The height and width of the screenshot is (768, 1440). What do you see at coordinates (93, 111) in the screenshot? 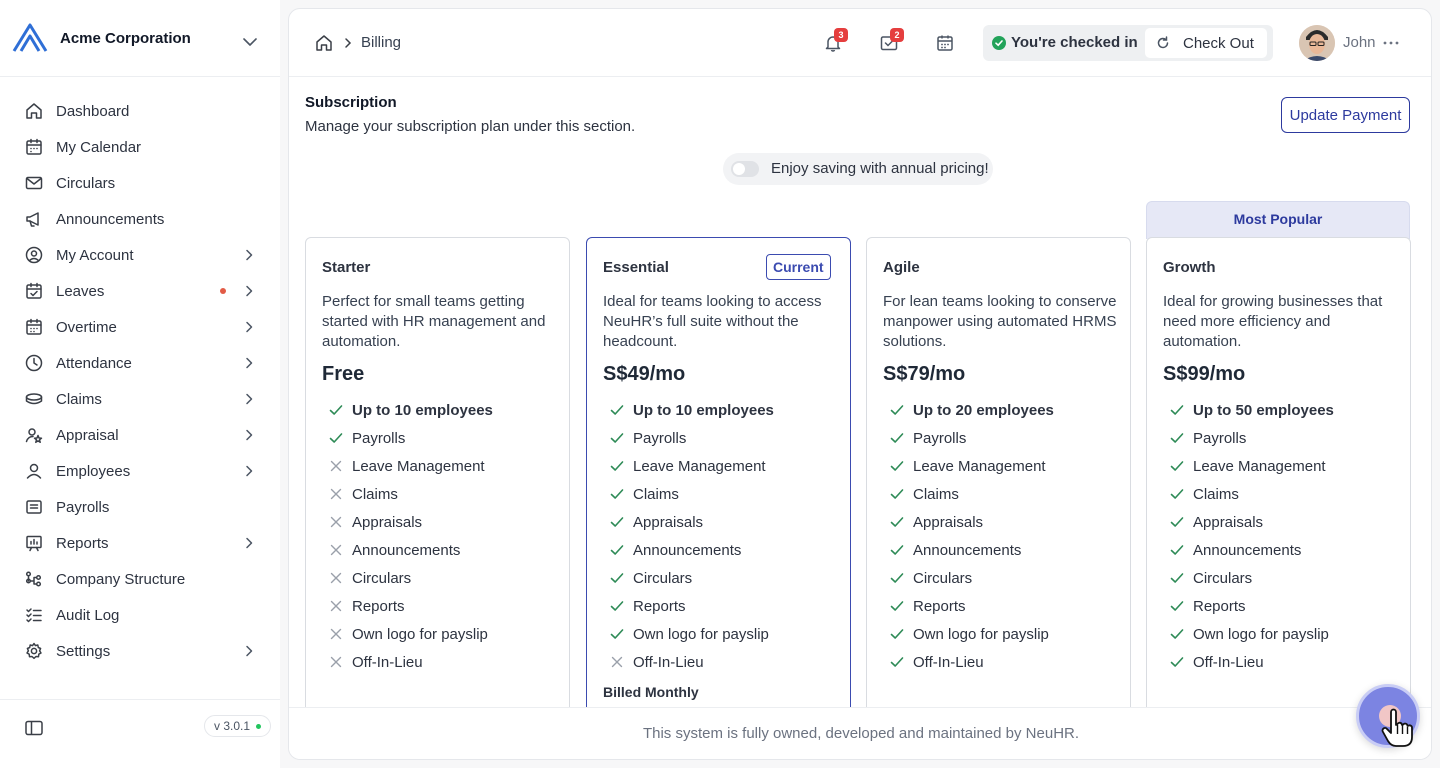
I see `sidebar-item-label: Dashboard` at bounding box center [93, 111].